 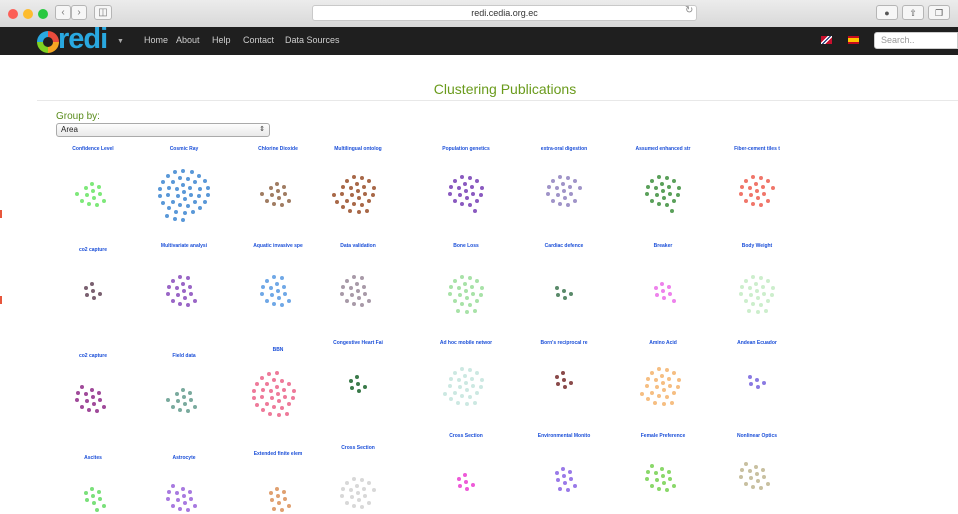 I want to click on cluster-title: Environmental Monito, so click(x=564, y=436).